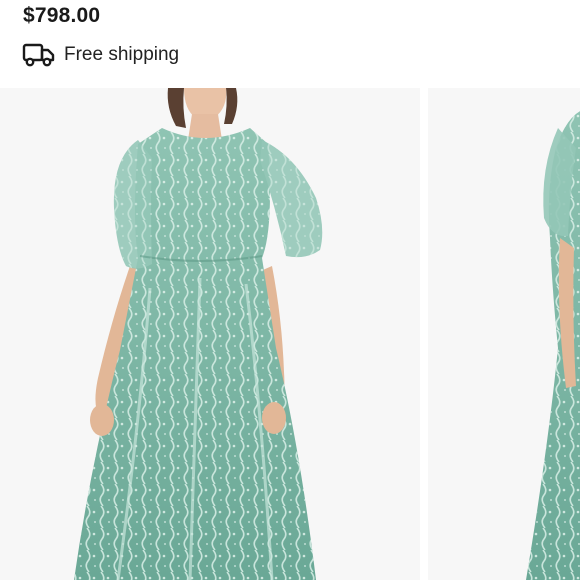 The width and height of the screenshot is (580, 580). Describe the element at coordinates (38, 55) in the screenshot. I see `truck-icon` at that location.